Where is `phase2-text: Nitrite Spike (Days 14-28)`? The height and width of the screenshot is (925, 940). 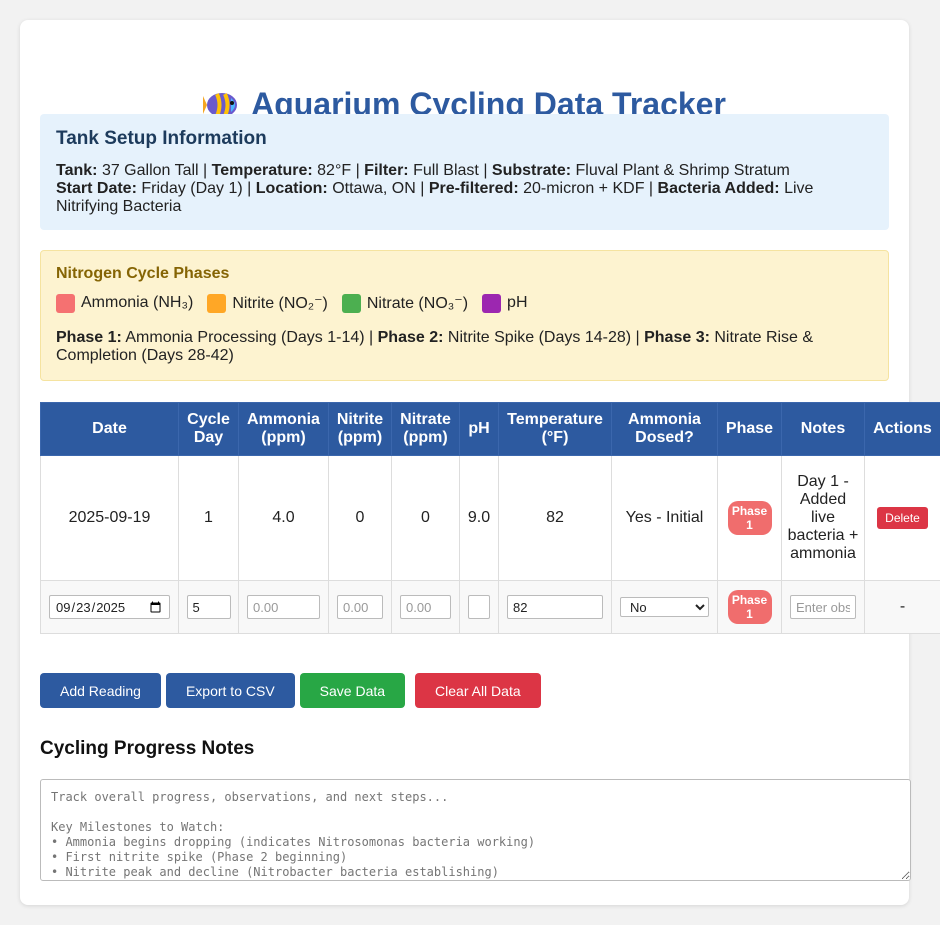 phase2-text: Nitrite Spike (Days 14-28) is located at coordinates (539, 337).